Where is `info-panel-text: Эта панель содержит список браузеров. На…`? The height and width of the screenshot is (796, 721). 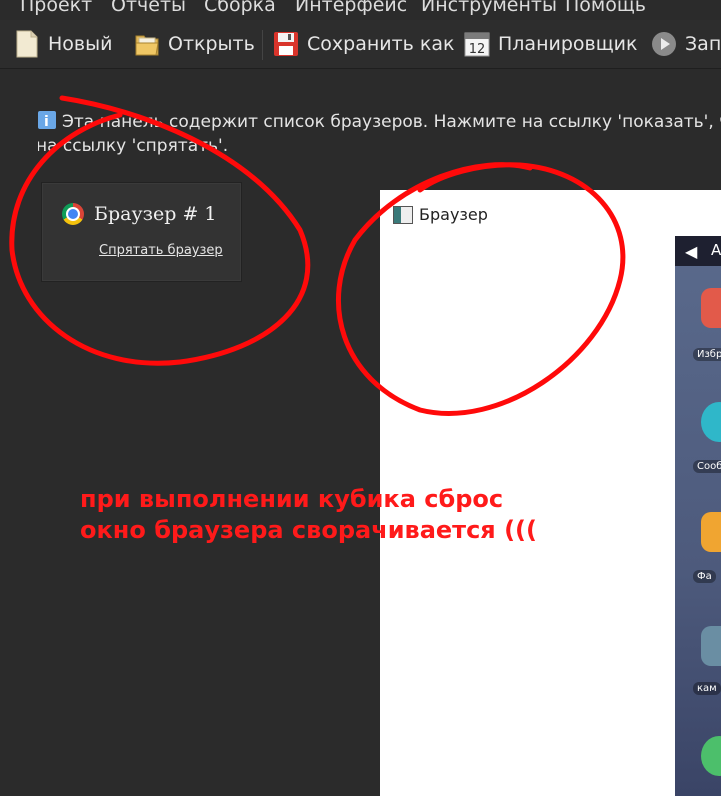
info-panel-text: Эта панель содержит список браузеров. На… is located at coordinates (379, 134).